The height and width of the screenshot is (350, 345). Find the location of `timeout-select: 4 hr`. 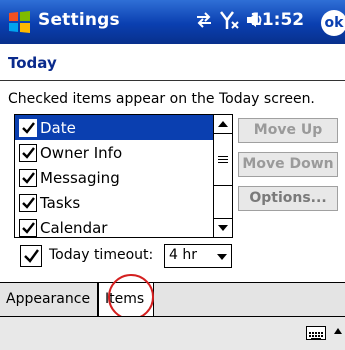

timeout-select: 4 hr is located at coordinates (198, 256).